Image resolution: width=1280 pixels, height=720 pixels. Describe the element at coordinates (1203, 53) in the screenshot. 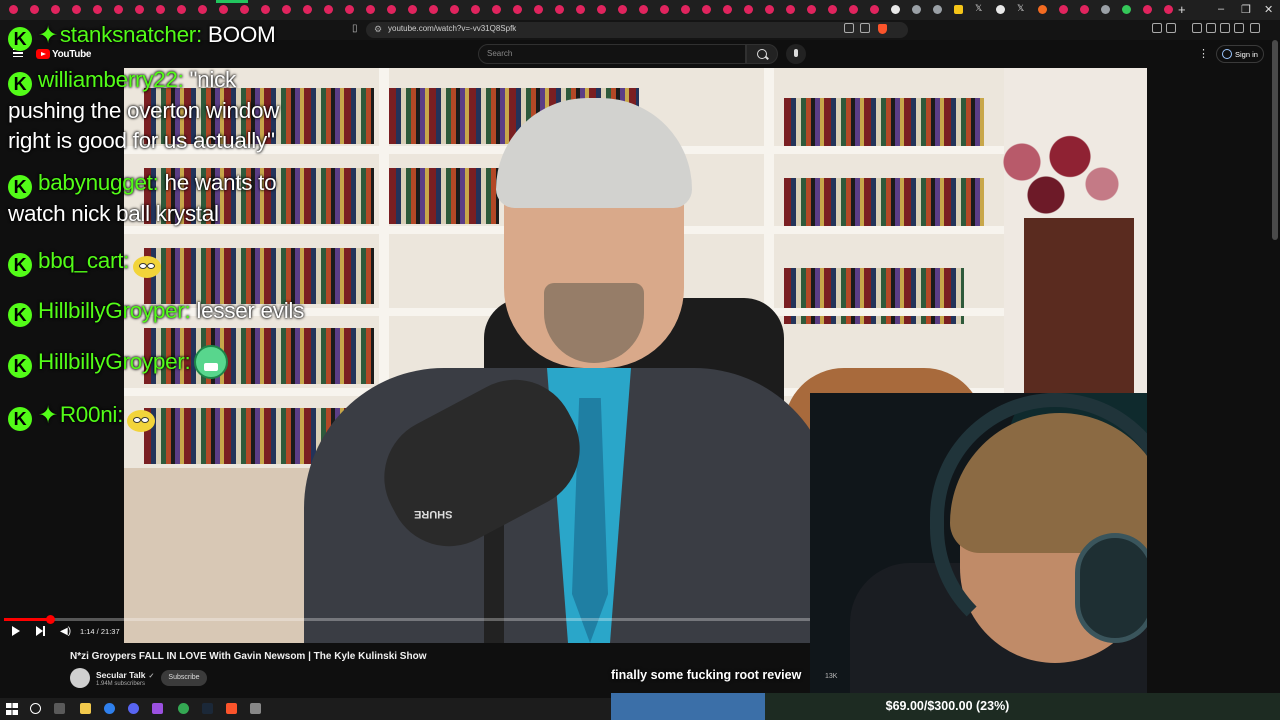

I see `more-options-icon: ⋮` at that location.